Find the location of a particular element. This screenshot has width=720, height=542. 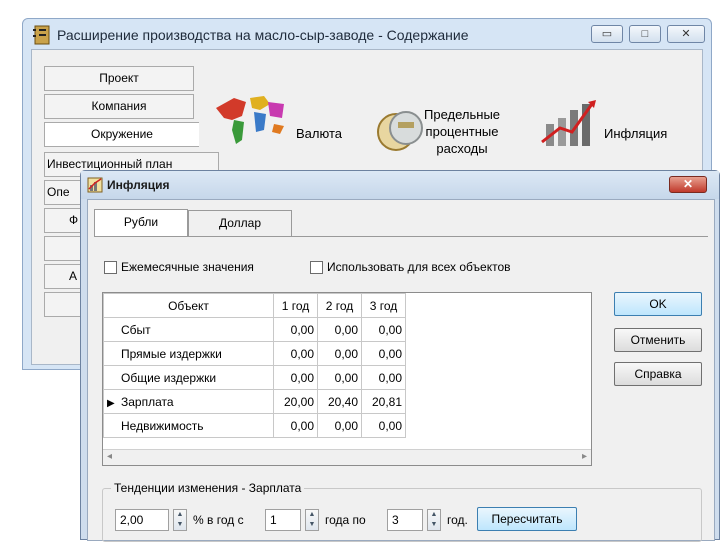

value-cell-y1: 20,00 is located at coordinates (295, 401).